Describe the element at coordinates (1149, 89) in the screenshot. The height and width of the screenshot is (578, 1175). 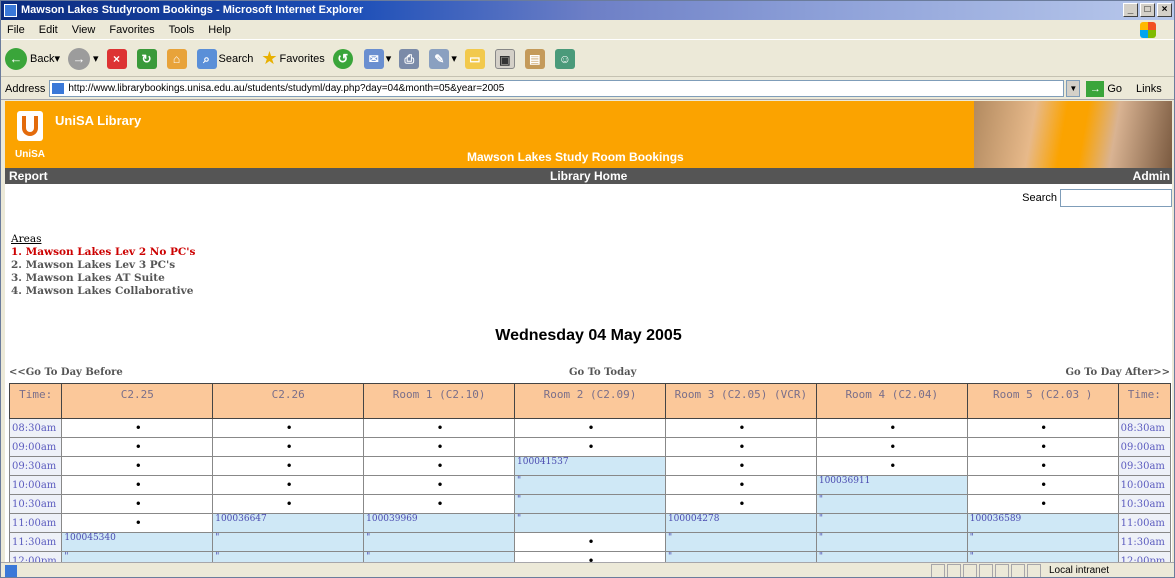
I see `links-button: Links` at that location.